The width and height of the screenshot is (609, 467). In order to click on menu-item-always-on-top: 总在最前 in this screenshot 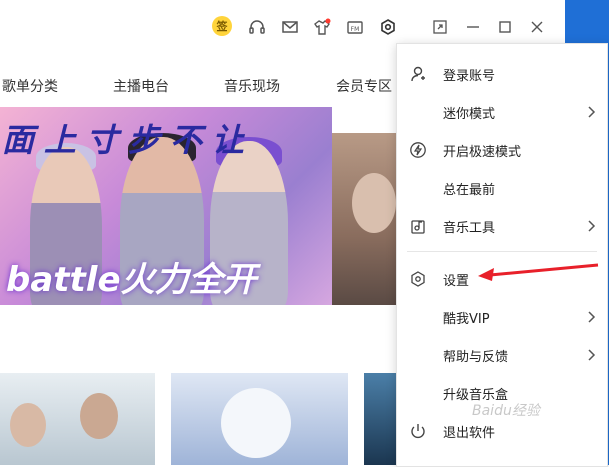, I will do `click(502, 188)`.